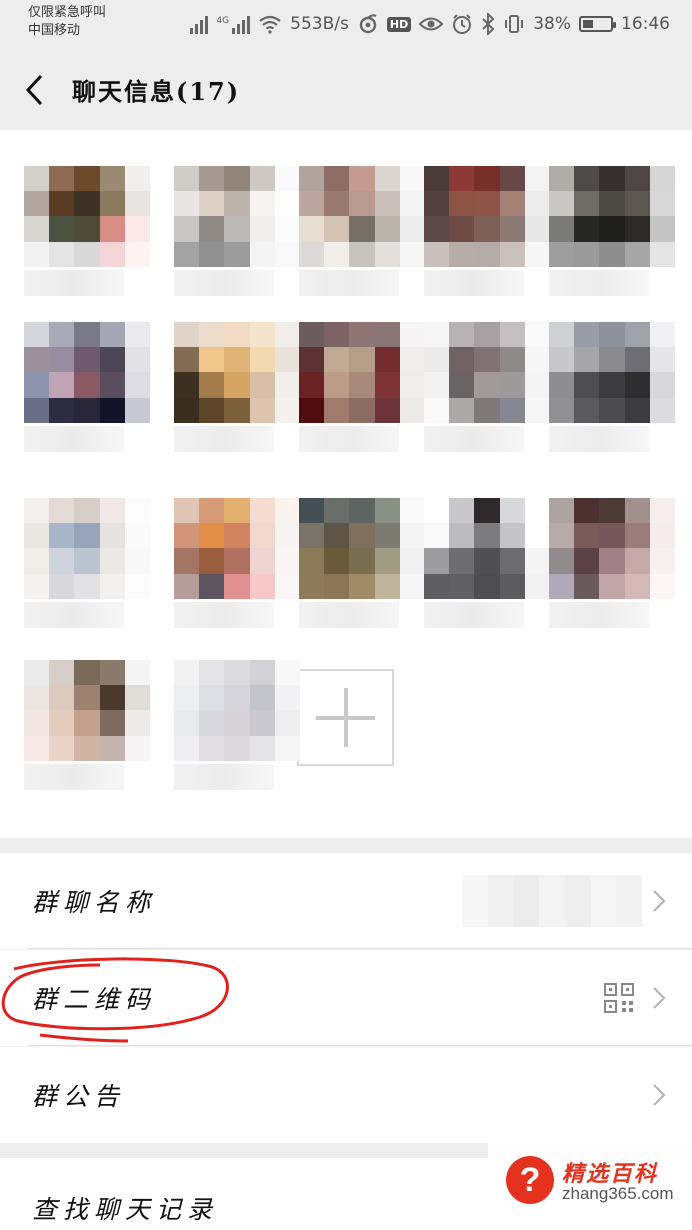 This screenshot has width=692, height=1230. What do you see at coordinates (430, 24) in the screenshot?
I see `status-icons: 4G 553B/s HD 38% 16:46` at bounding box center [430, 24].